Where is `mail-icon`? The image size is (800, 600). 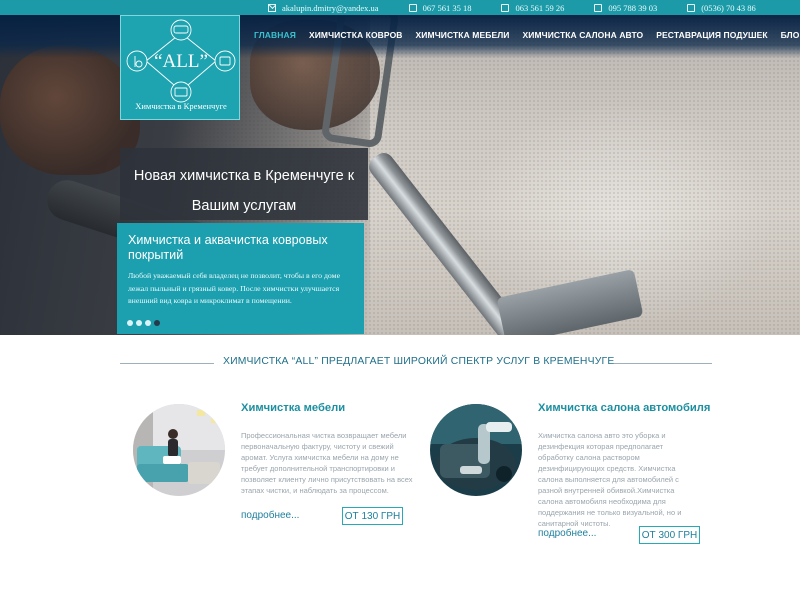
mail-icon is located at coordinates (272, 7).